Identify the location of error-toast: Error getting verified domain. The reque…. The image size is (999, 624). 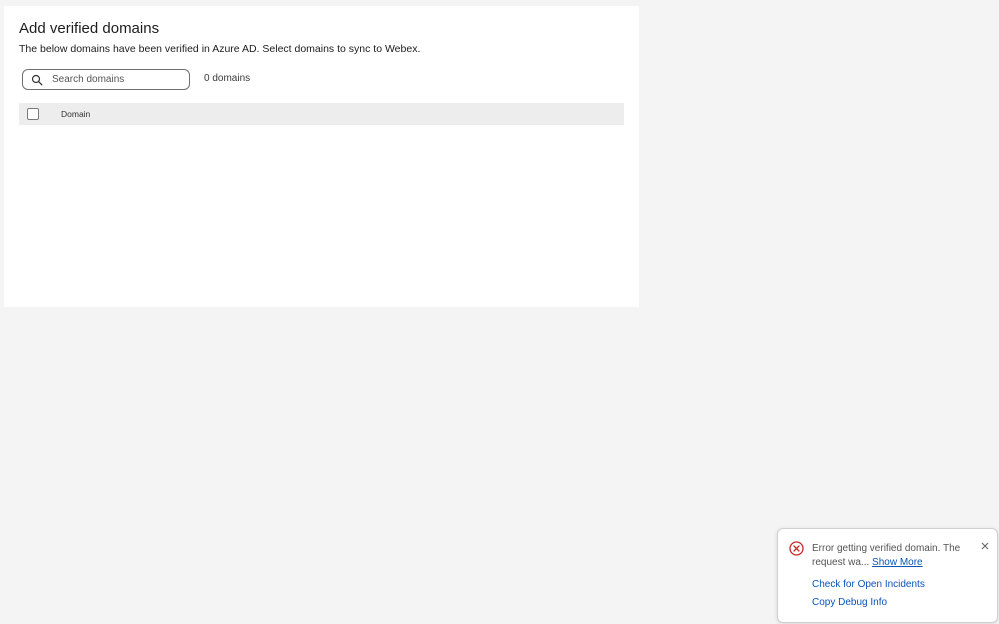
(887, 575).